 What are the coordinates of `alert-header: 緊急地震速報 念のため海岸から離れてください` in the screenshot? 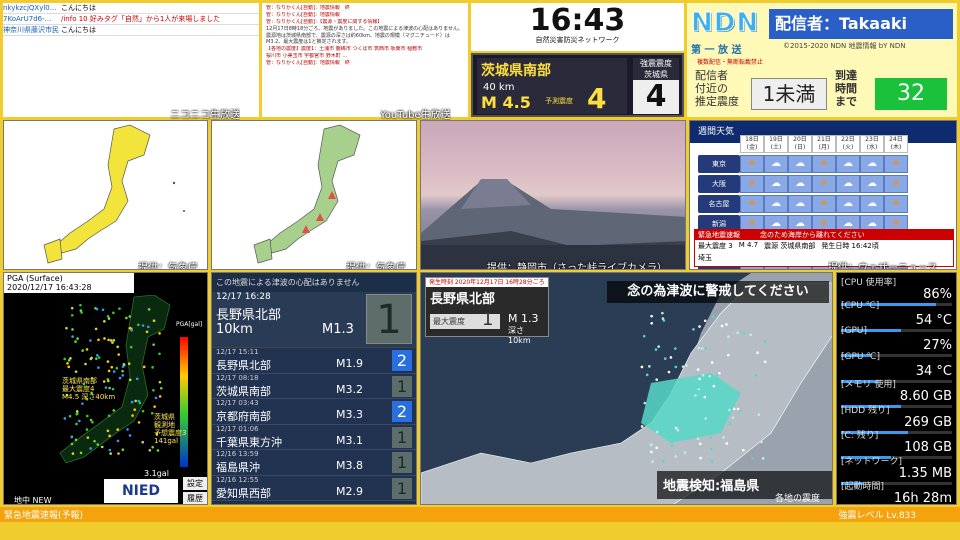 It's located at (824, 235).